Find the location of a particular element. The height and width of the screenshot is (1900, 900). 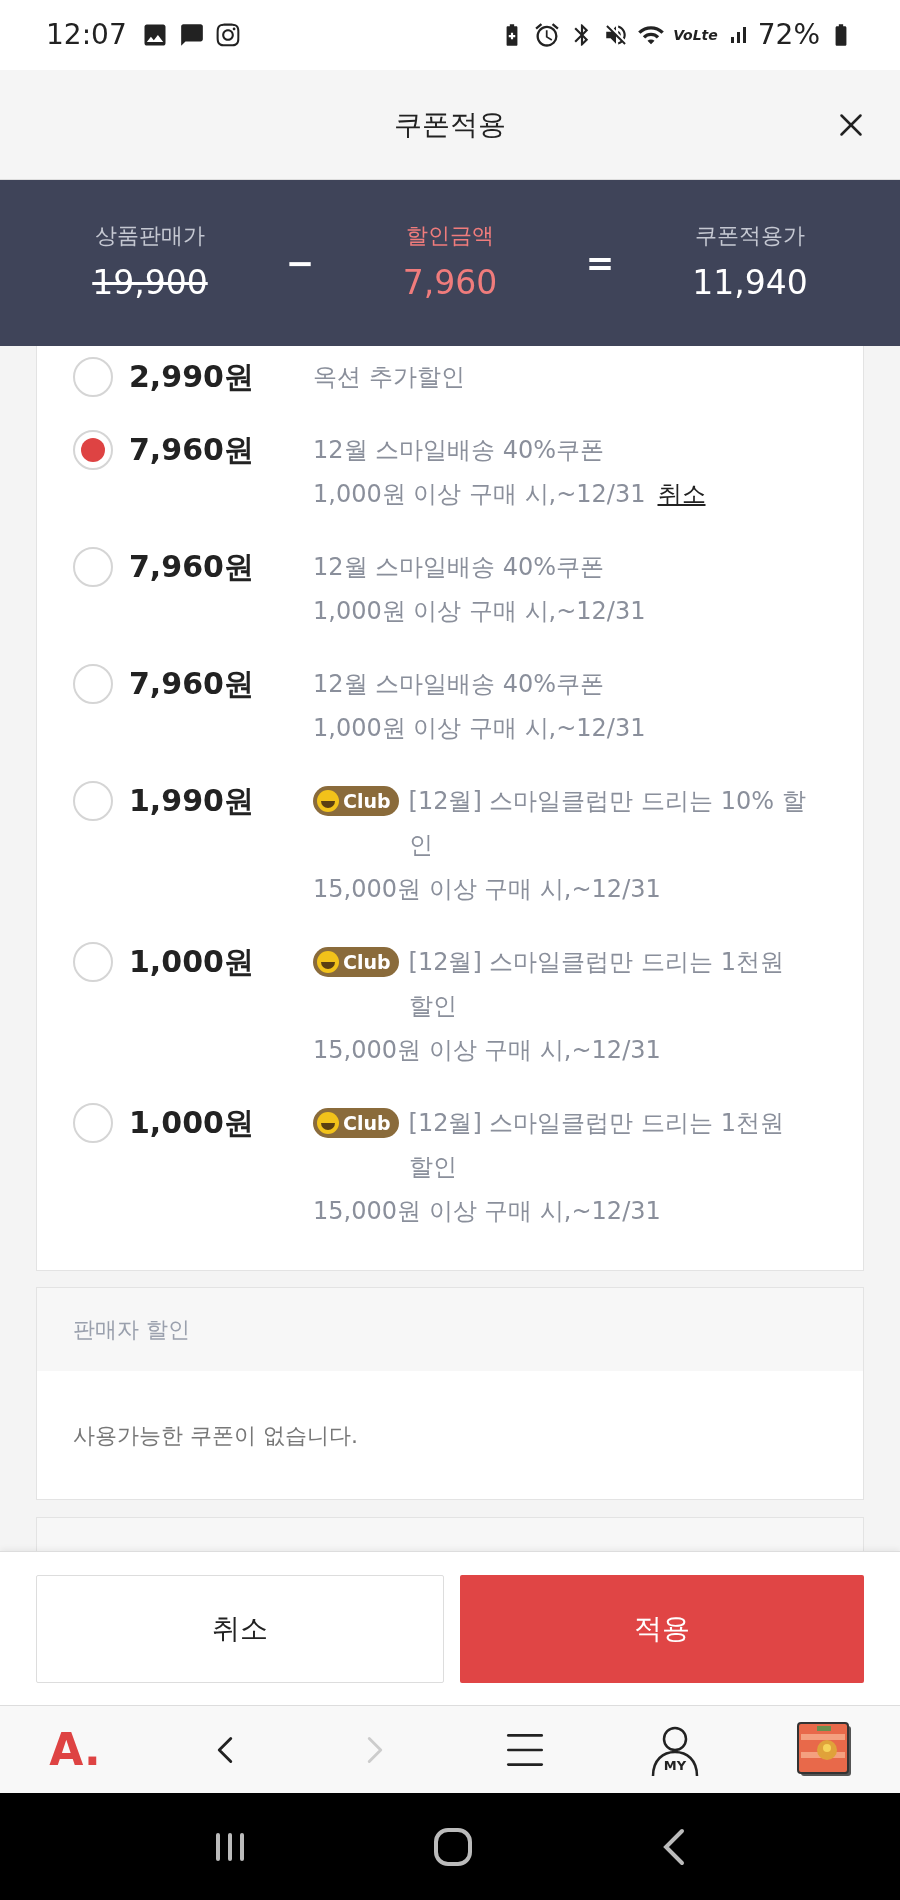

window-title: 쿠폰적용 is located at coordinates (450, 124).